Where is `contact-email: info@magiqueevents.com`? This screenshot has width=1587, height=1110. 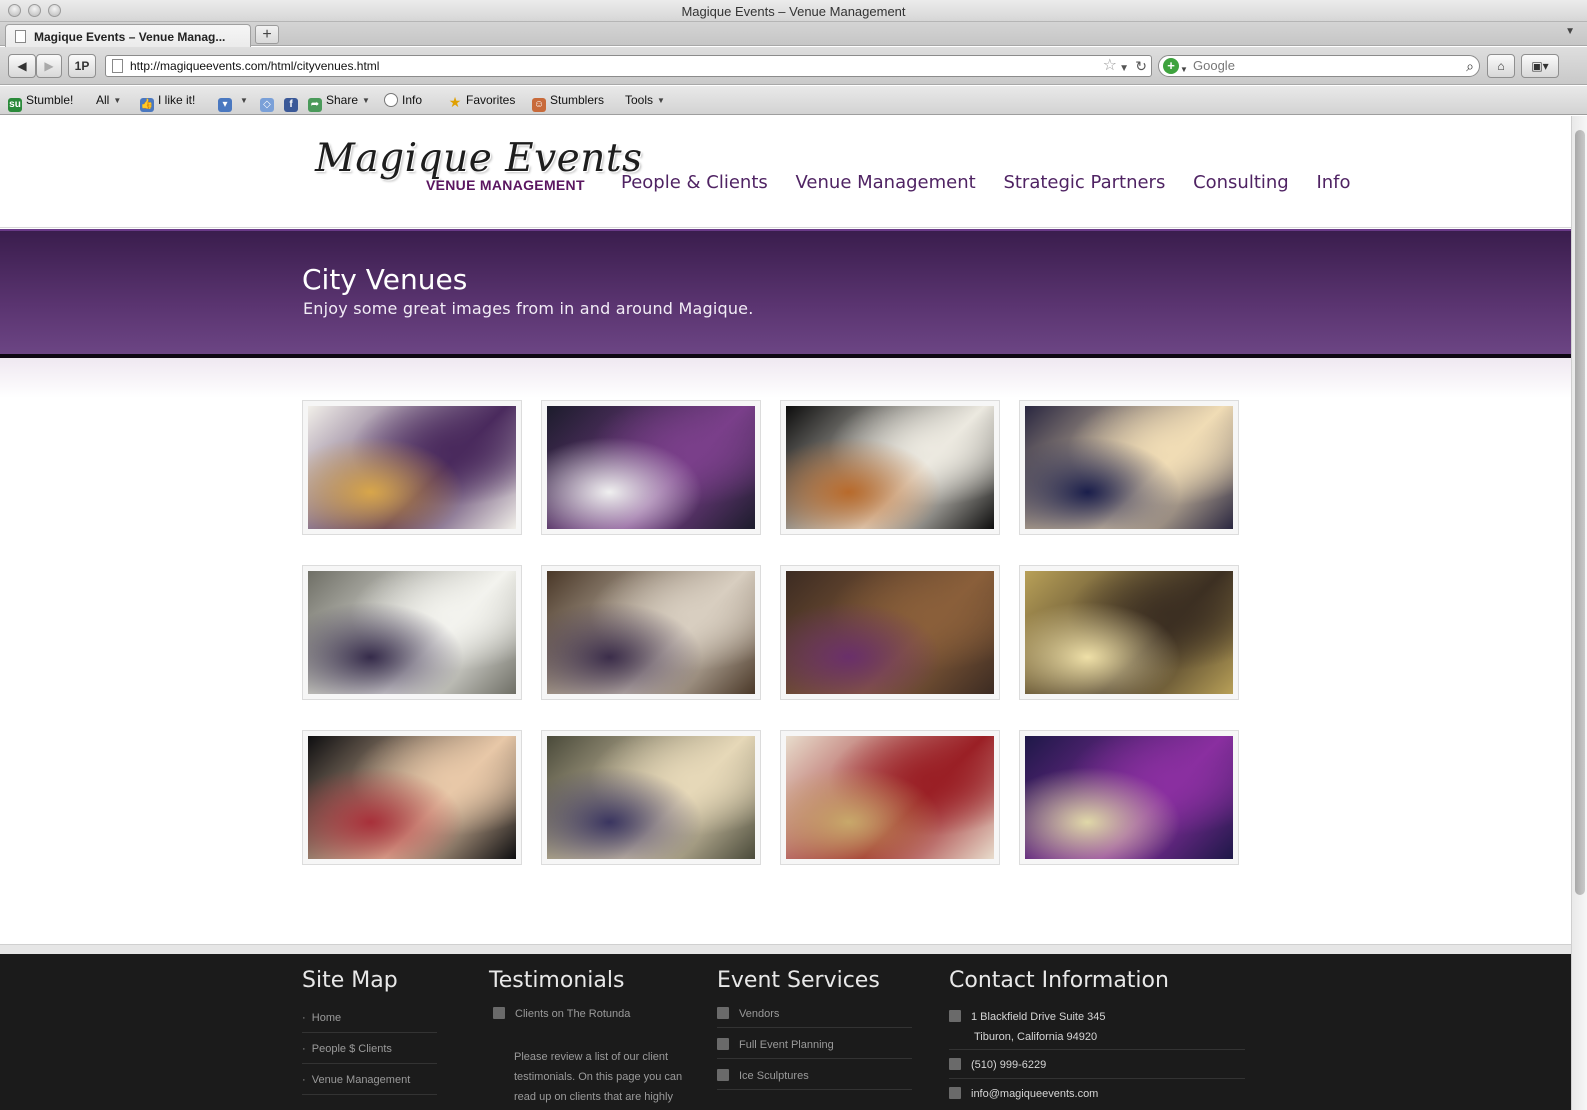 contact-email: info@magiqueevents.com is located at coordinates (1023, 1093).